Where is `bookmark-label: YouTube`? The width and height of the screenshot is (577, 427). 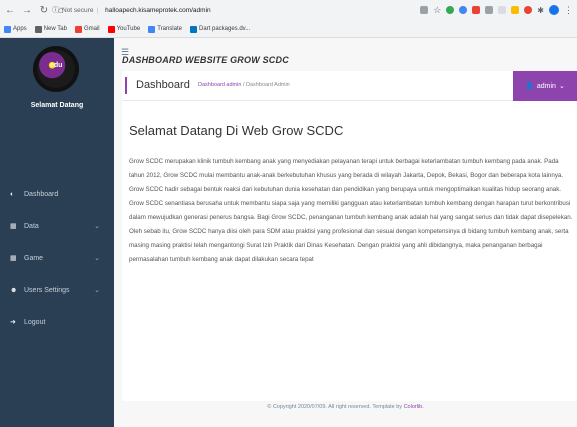
bookmark-label: YouTube is located at coordinates (128, 29).